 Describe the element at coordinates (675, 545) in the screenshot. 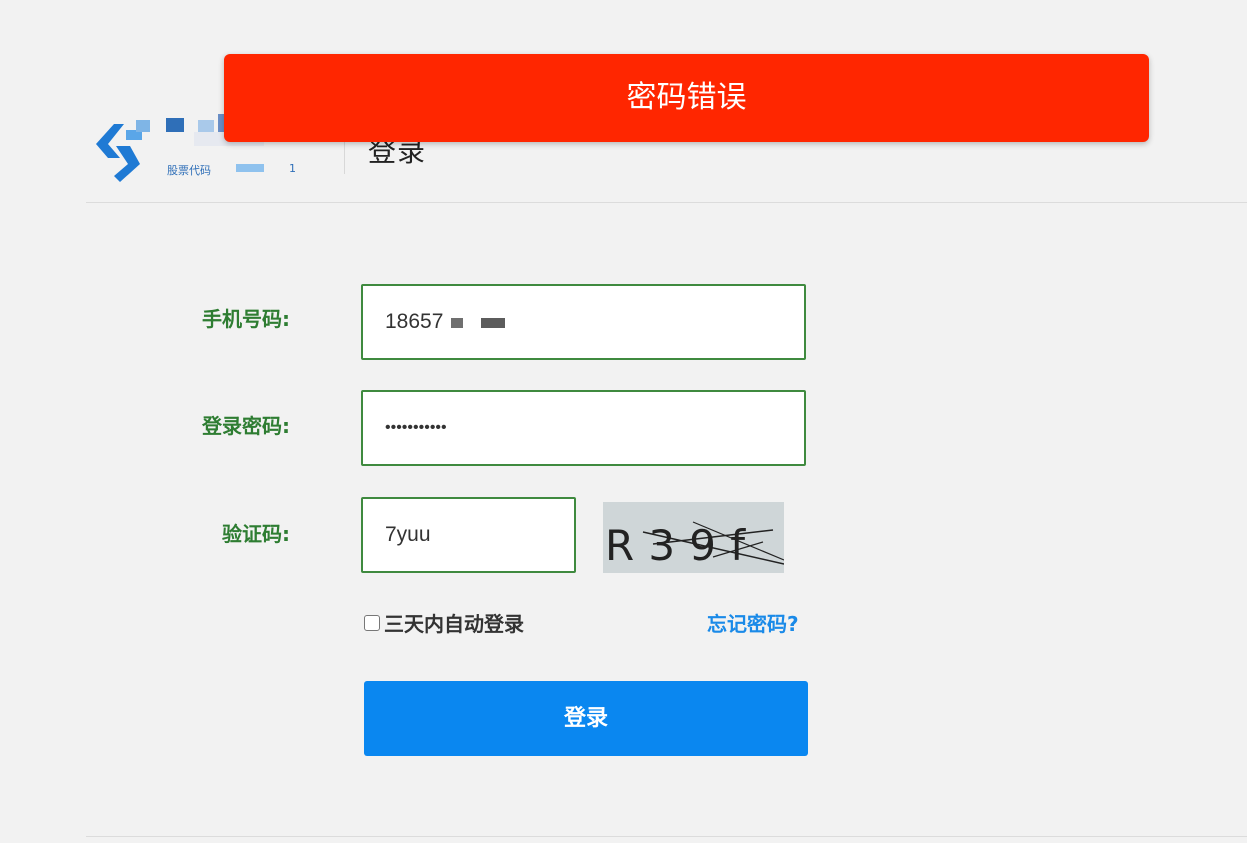

I see `captcha-text: R39f` at that location.